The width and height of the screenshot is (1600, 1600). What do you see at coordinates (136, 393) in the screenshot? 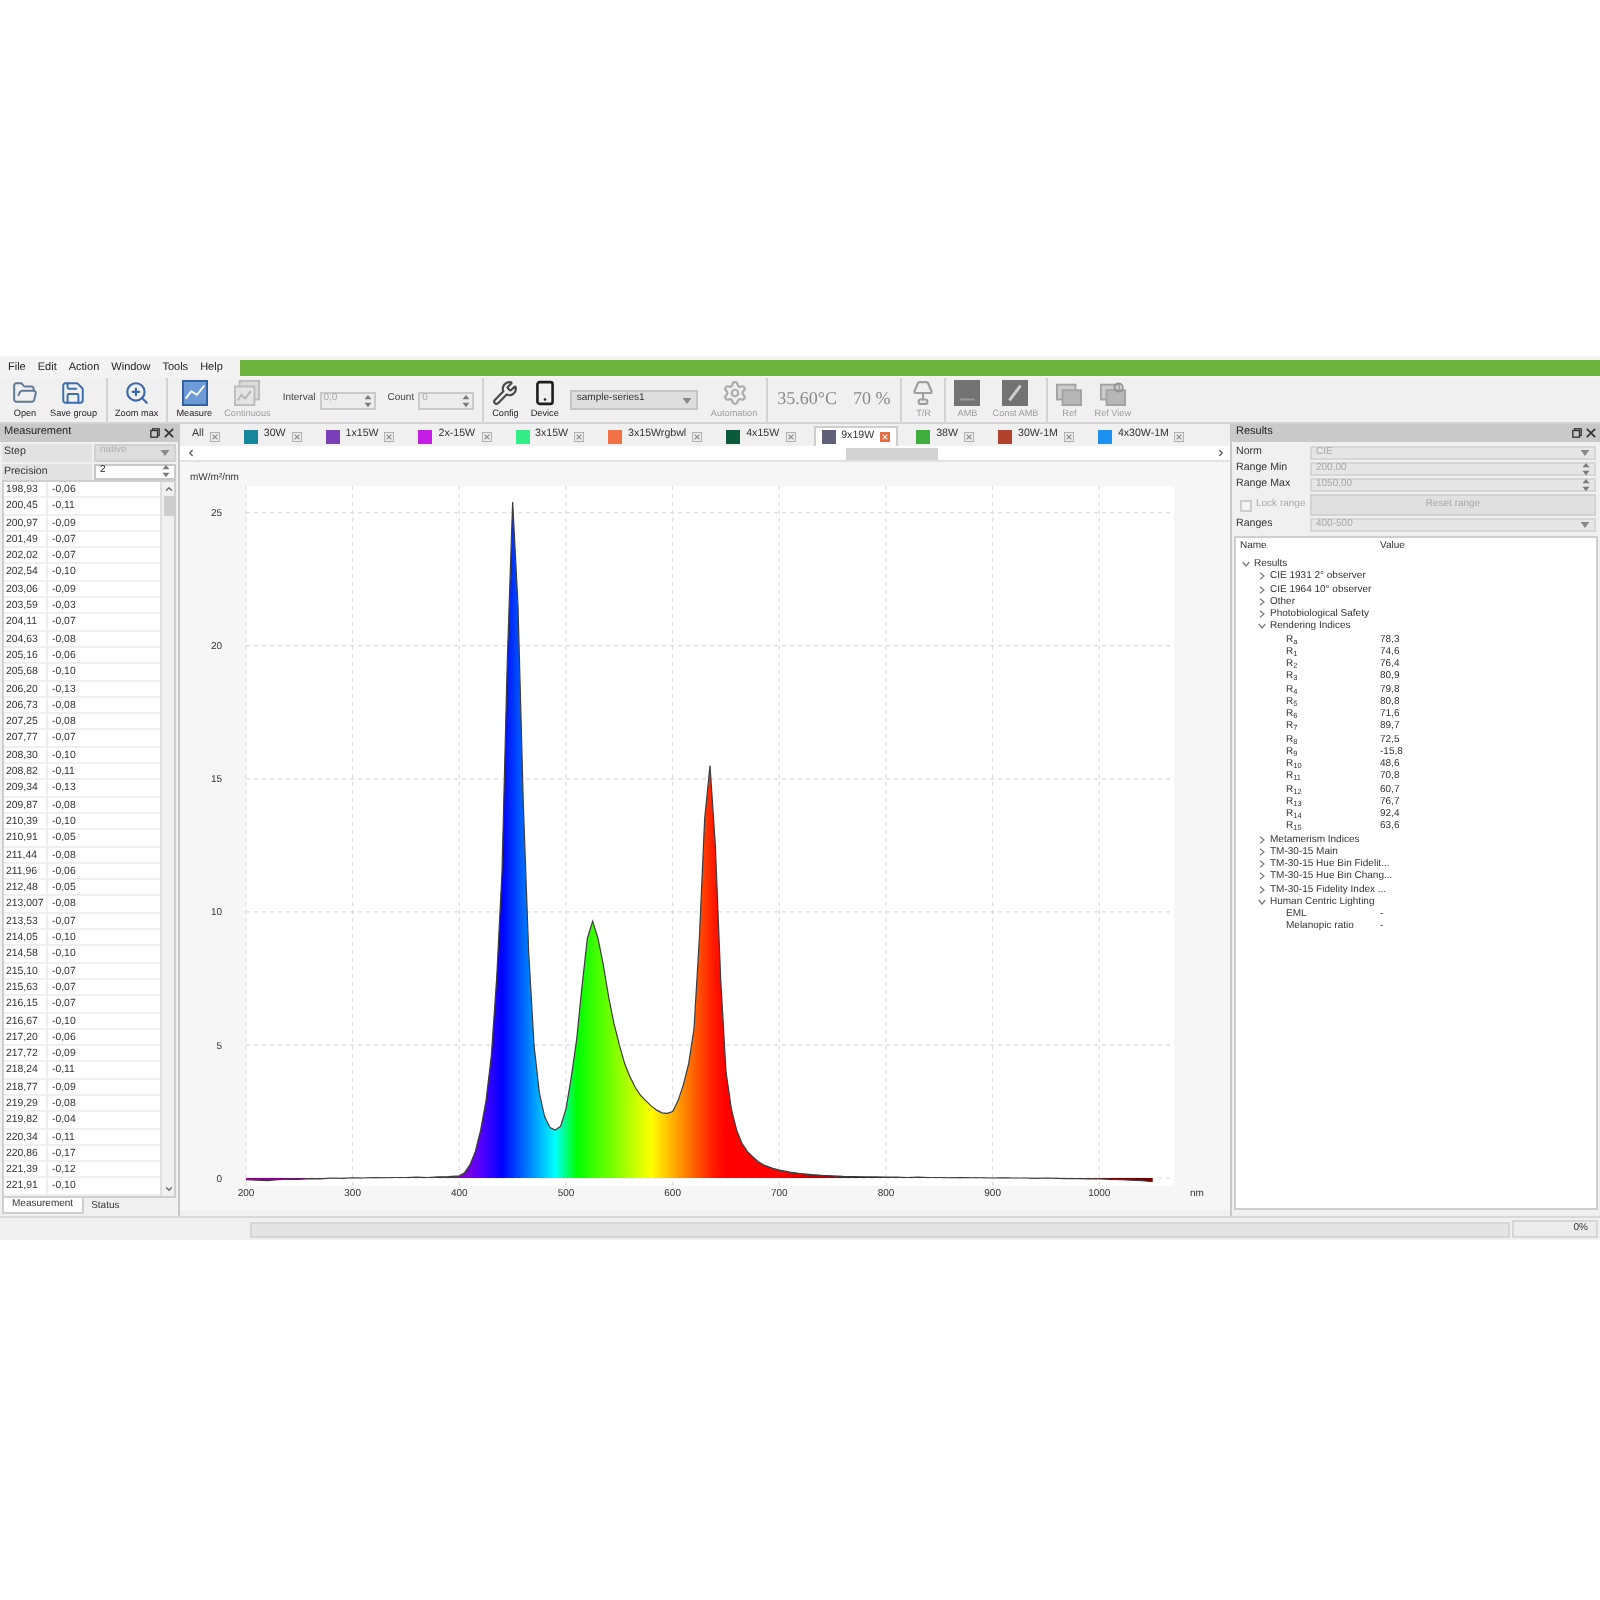
I see `zoom-icon` at bounding box center [136, 393].